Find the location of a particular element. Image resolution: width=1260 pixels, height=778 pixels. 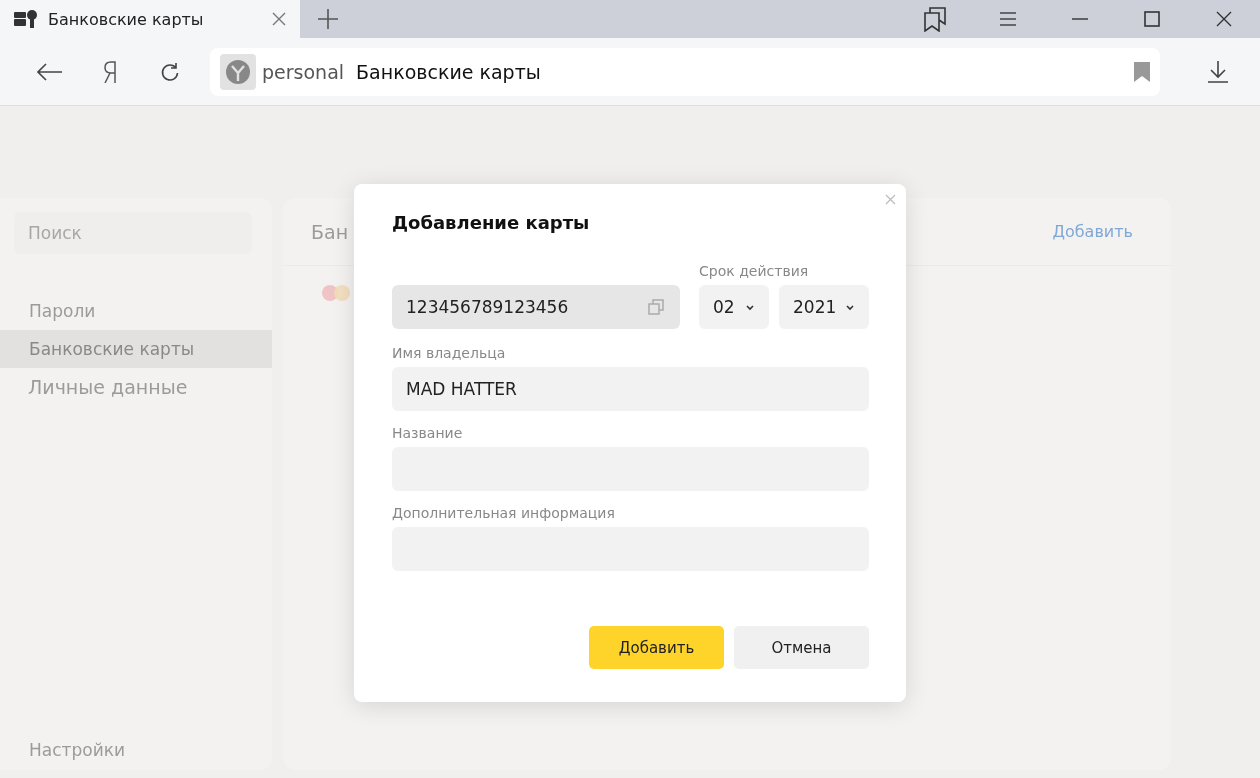

address-bar: personal Банковские карты is located at coordinates (685, 71).